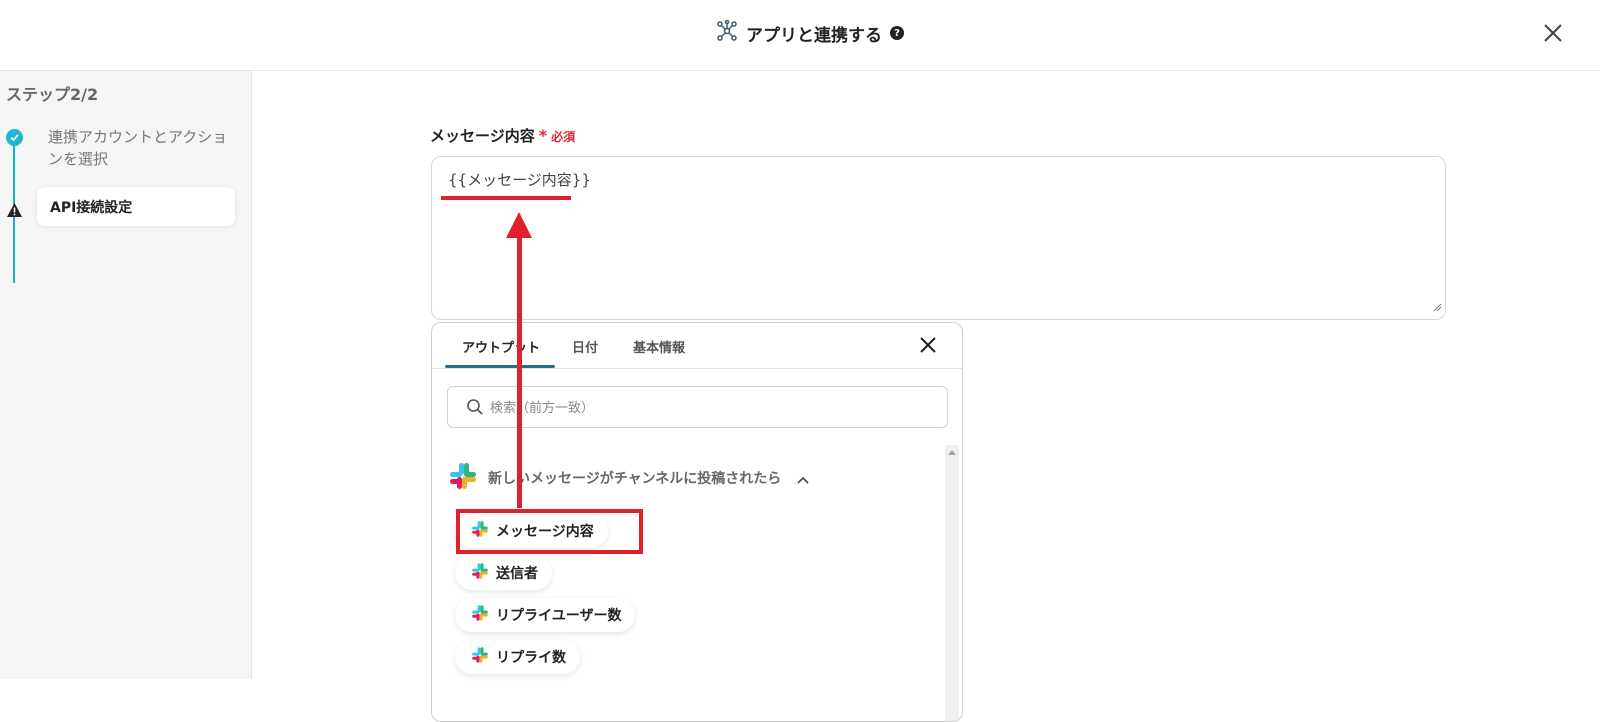  Describe the element at coordinates (559, 616) in the screenshot. I see `chip-label: リプライユーザー数` at that location.